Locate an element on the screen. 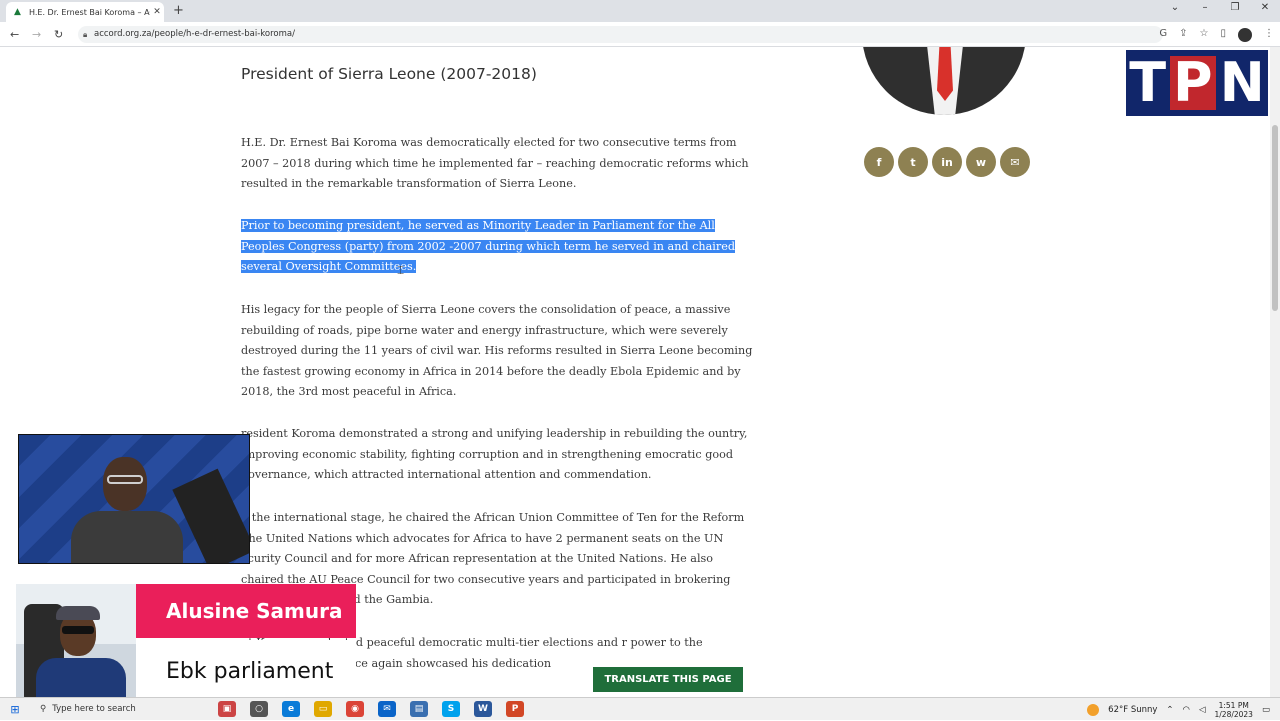 Image resolution: width=1280 pixels, height=721 pixels. linkedin-share-icon: in is located at coordinates (947, 162).